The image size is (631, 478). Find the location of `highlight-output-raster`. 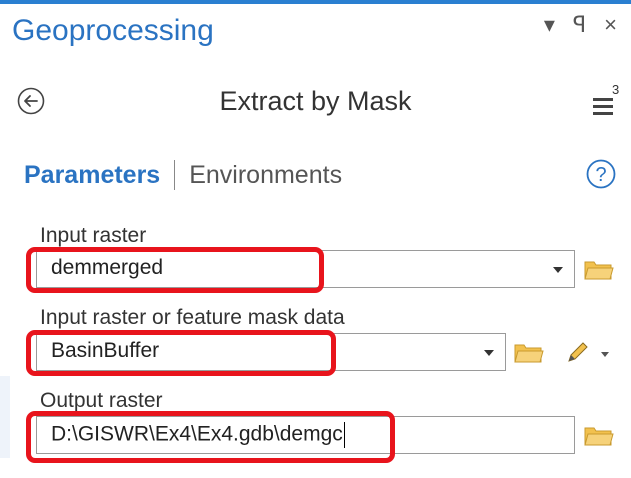

highlight-output-raster is located at coordinates (210, 437).